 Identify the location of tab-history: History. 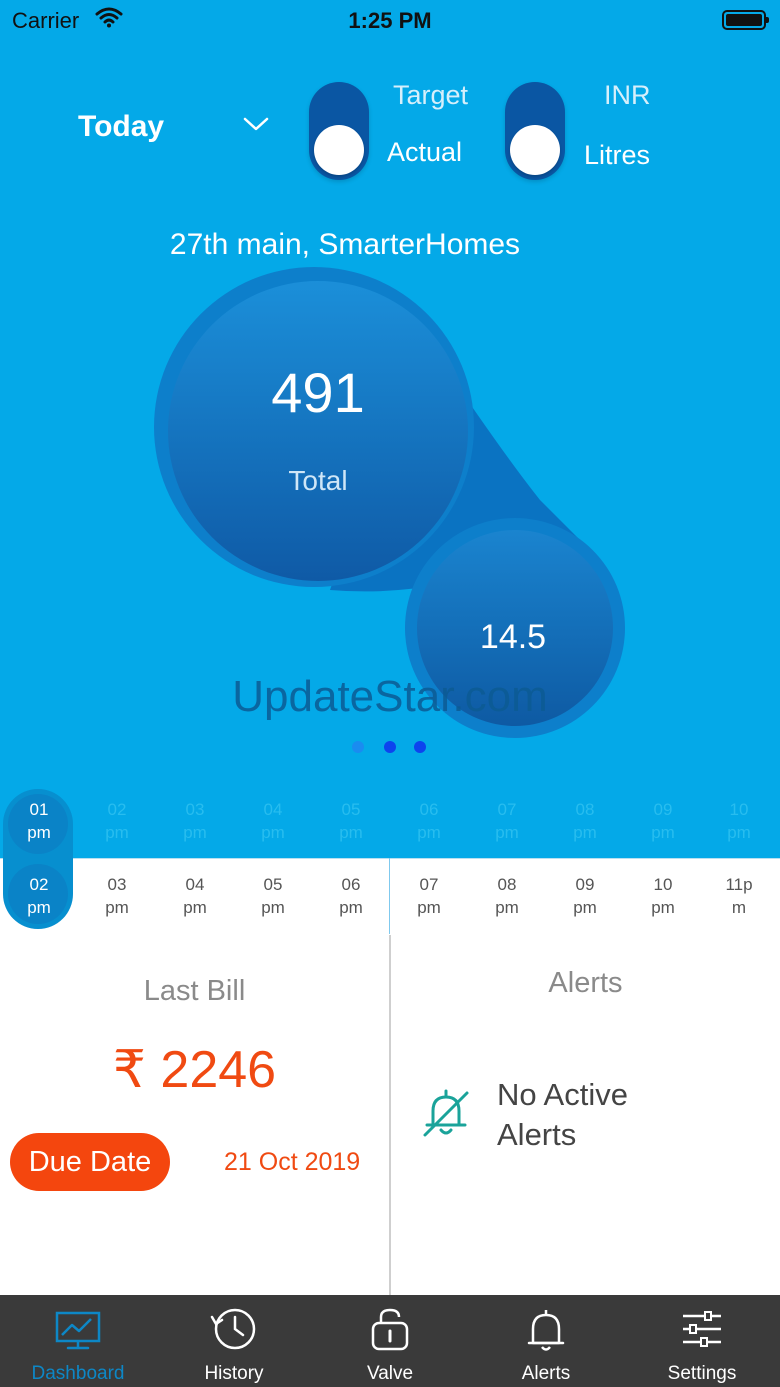
(234, 1341).